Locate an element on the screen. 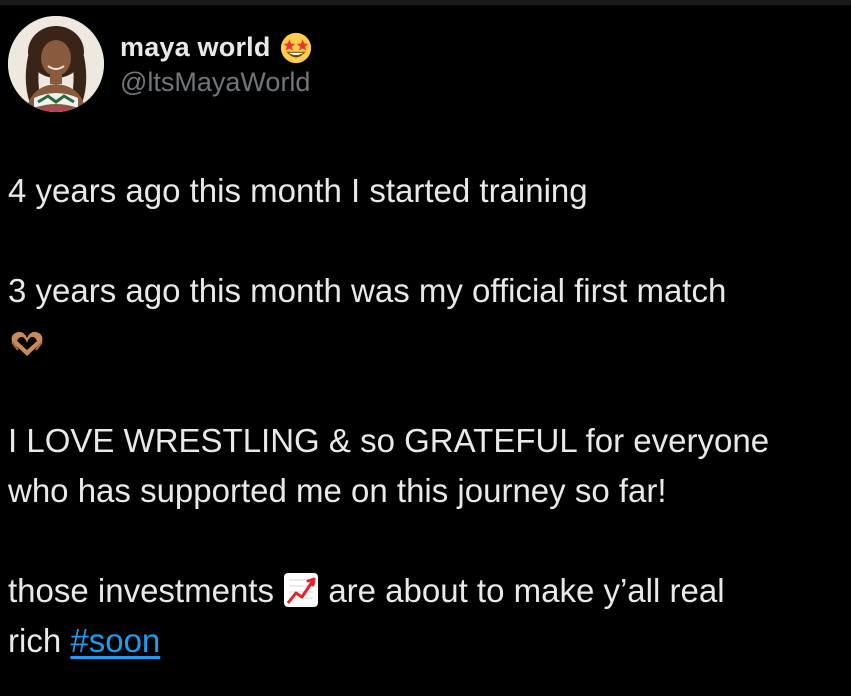  heart-hands-emoji-icon is located at coordinates (27, 343).